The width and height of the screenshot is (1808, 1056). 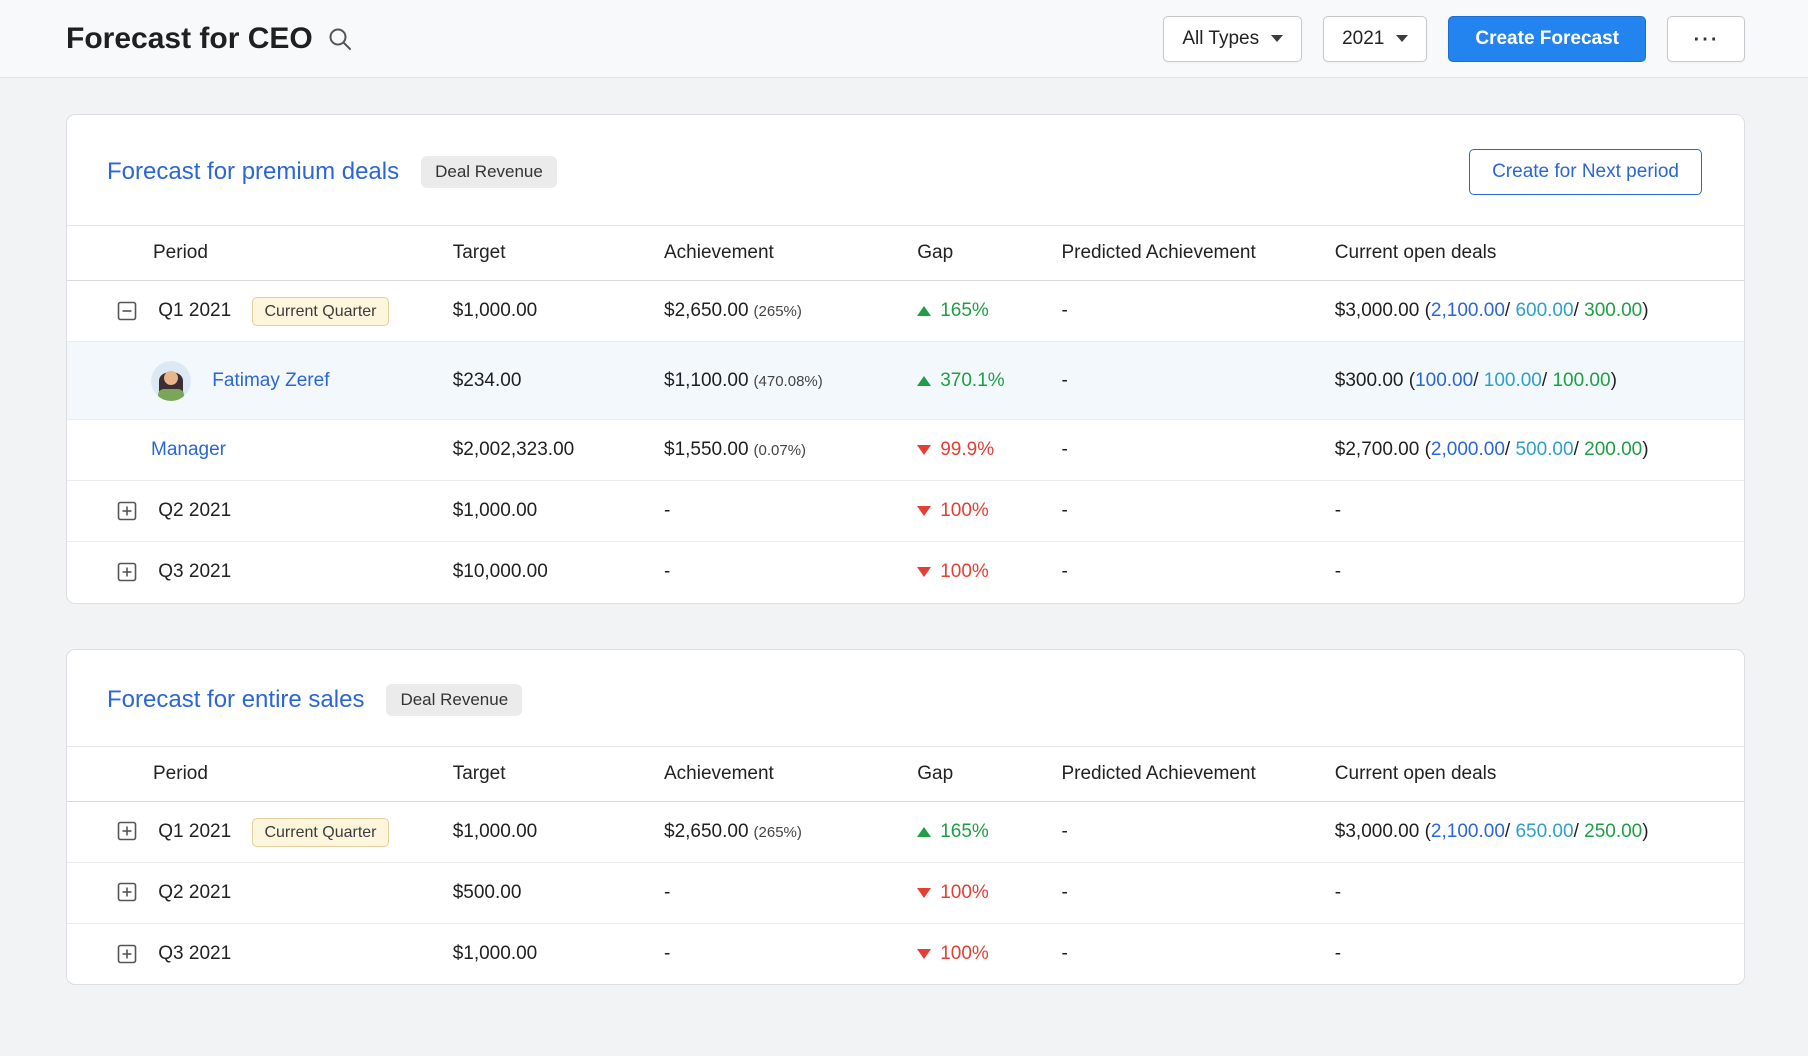 I want to click on open-deals-link-1: 100.00, so click(x=1444, y=380).